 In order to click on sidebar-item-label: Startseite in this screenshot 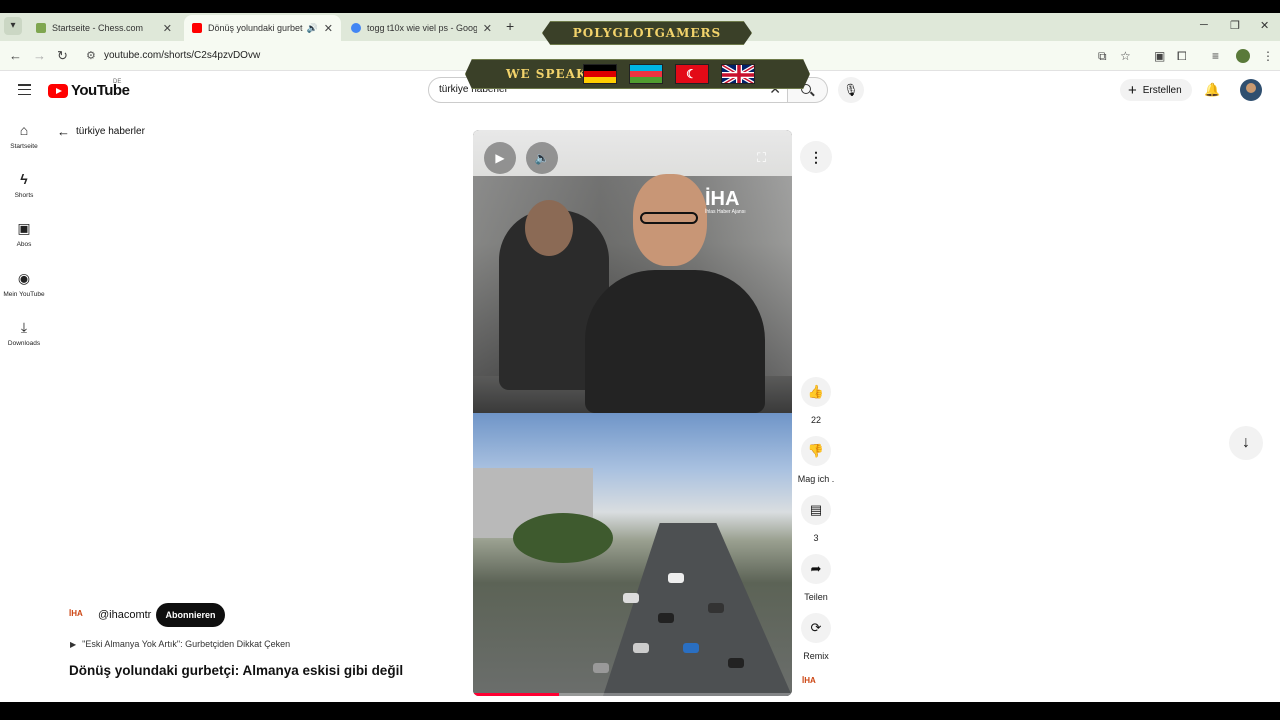, I will do `click(24, 146)`.